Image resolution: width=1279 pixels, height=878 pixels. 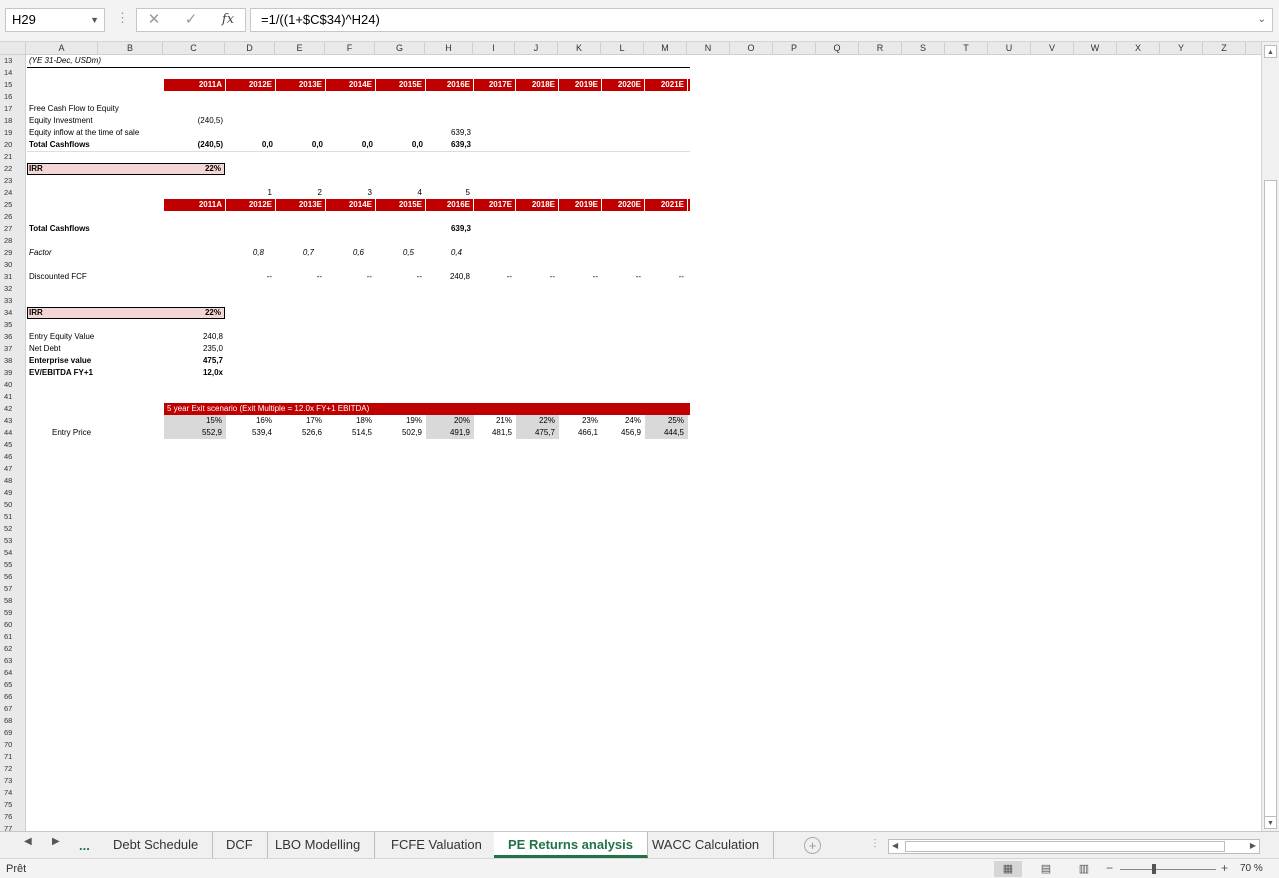 I want to click on exit-irr-value: 17%, so click(x=300, y=421).